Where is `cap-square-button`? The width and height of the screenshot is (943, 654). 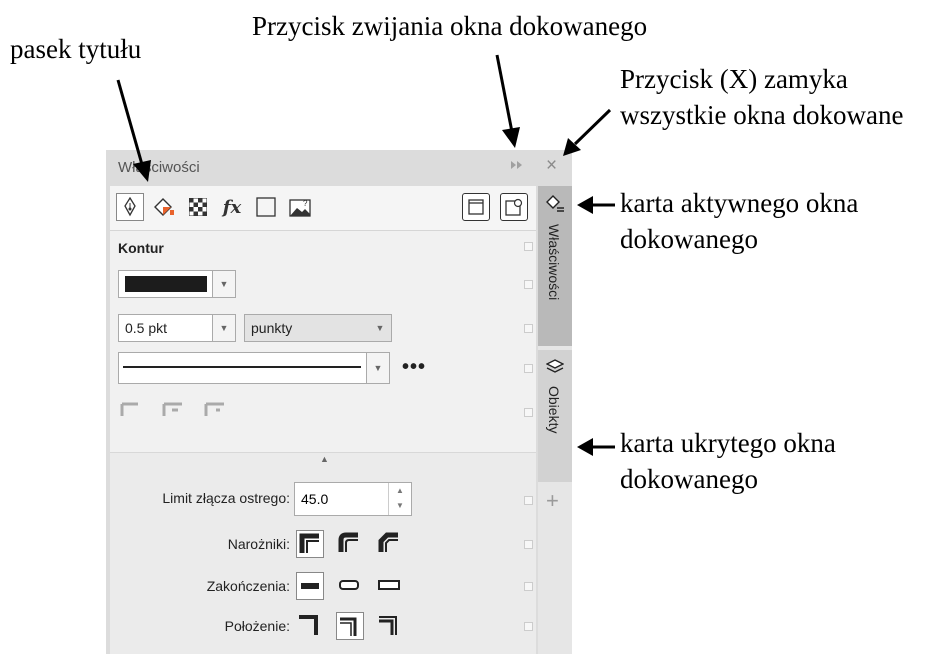 cap-square-button is located at coordinates (390, 586).